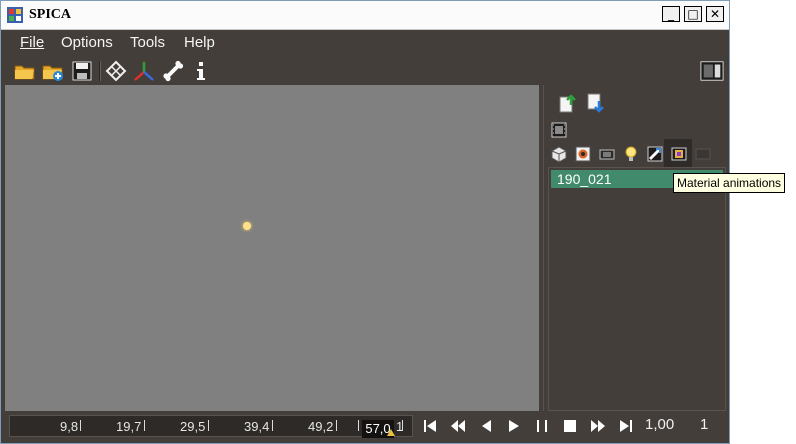  Describe the element at coordinates (211, 426) in the screenshot. I see `timeline-slider: 9,8 19,7 29,5 39,4 49,2 57,0 1` at that location.